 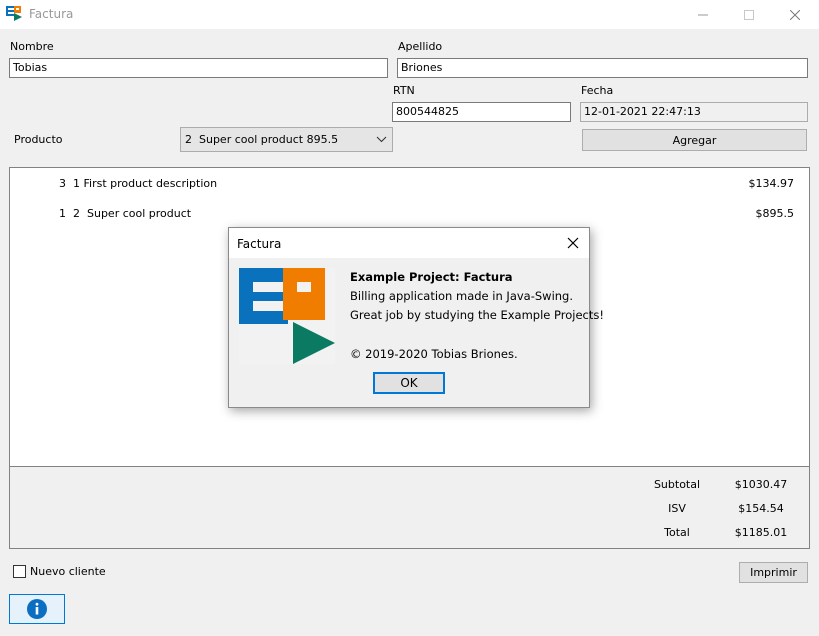 I want to click on rtn-label: RTN, so click(x=404, y=90).